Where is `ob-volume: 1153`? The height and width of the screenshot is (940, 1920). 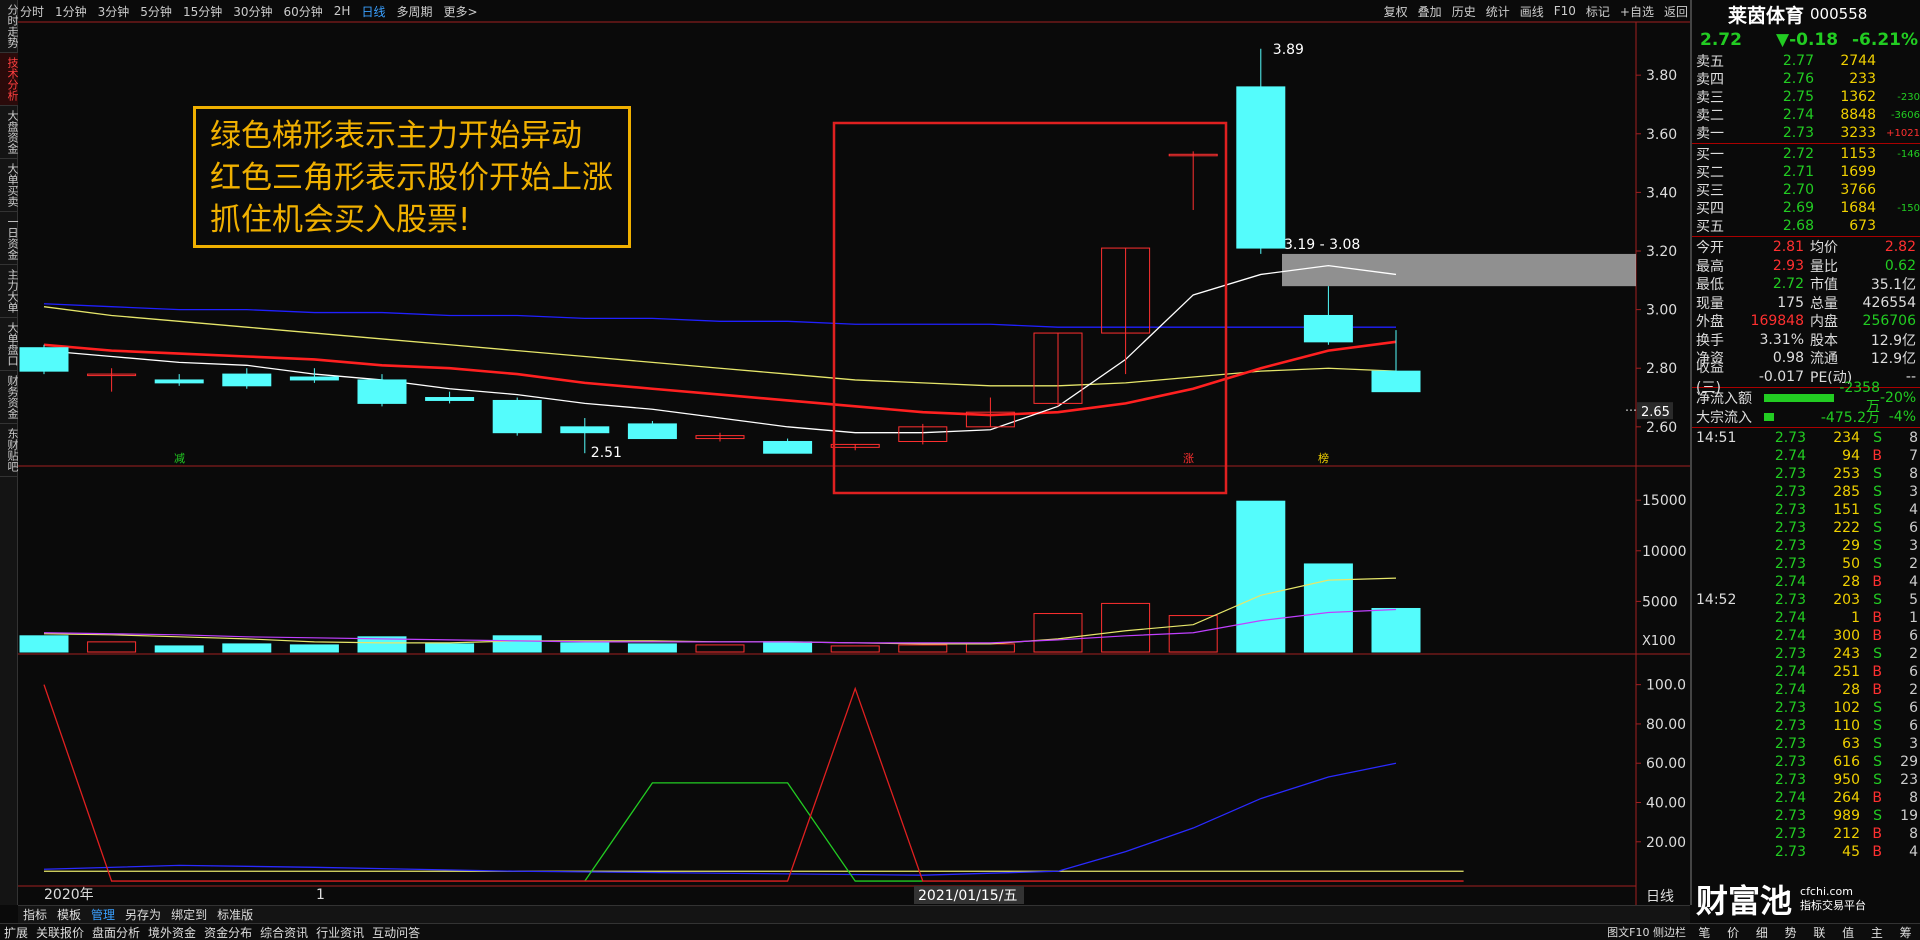 ob-volume: 1153 is located at coordinates (1858, 154).